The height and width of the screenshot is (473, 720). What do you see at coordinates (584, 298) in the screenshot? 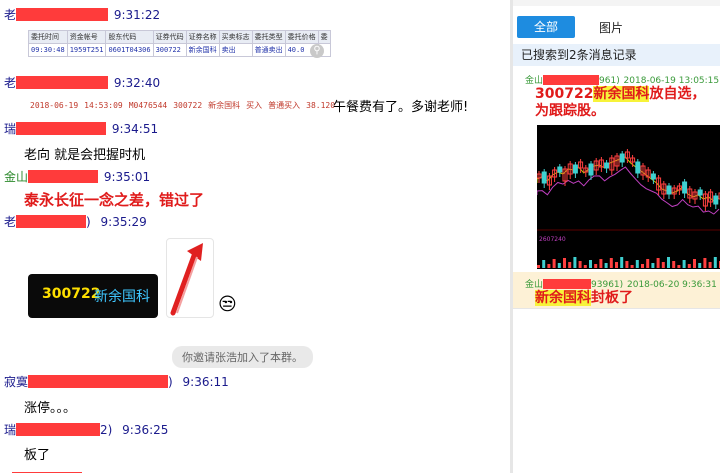
I see `result-text: 新余国科封板了` at bounding box center [584, 298].